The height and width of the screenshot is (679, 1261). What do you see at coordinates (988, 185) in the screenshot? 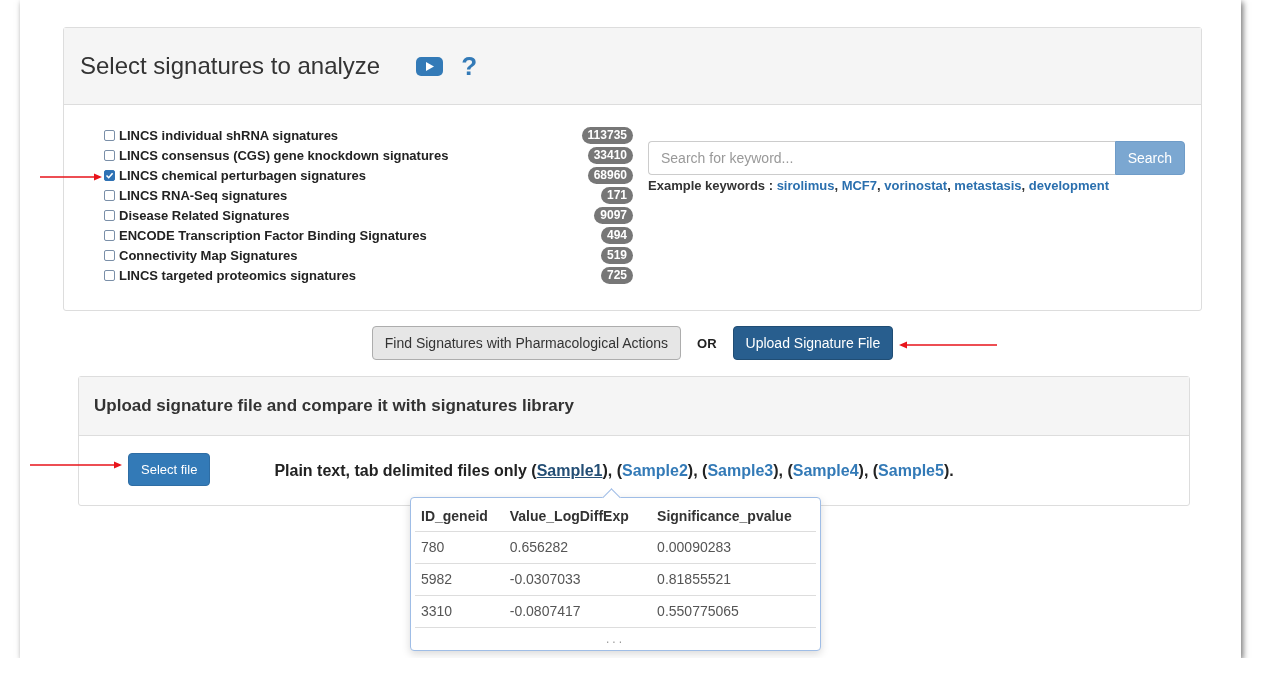
I see `keyword-link: metastasis` at bounding box center [988, 185].